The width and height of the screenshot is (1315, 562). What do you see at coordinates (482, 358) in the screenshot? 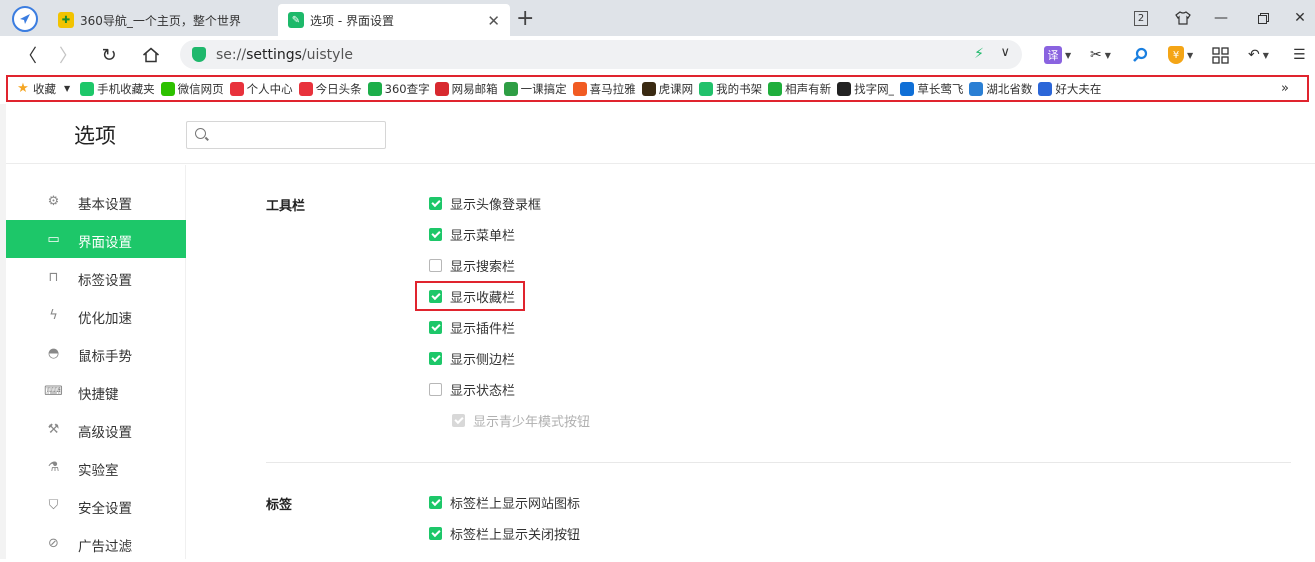
I see `option-label: 显示侧边栏` at bounding box center [482, 358].